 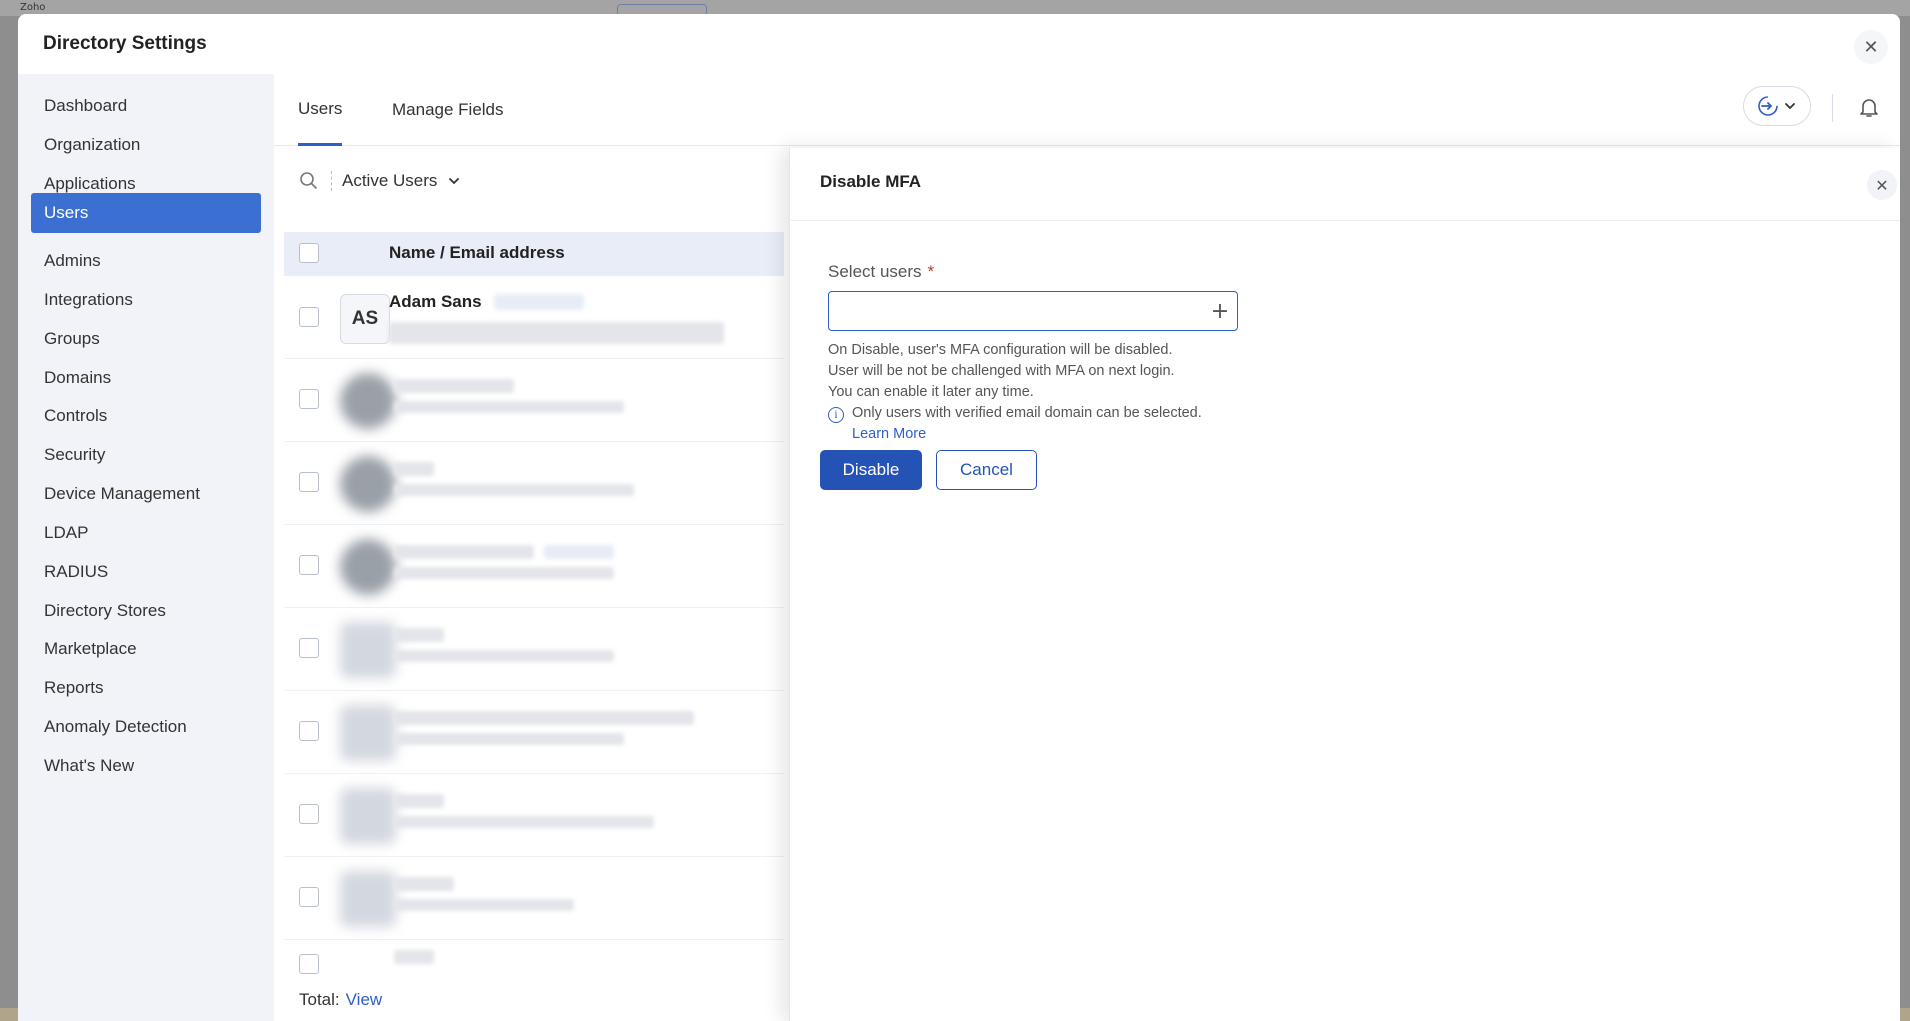 What do you see at coordinates (881, 271) in the screenshot?
I see `select-users-label: Select users *` at bounding box center [881, 271].